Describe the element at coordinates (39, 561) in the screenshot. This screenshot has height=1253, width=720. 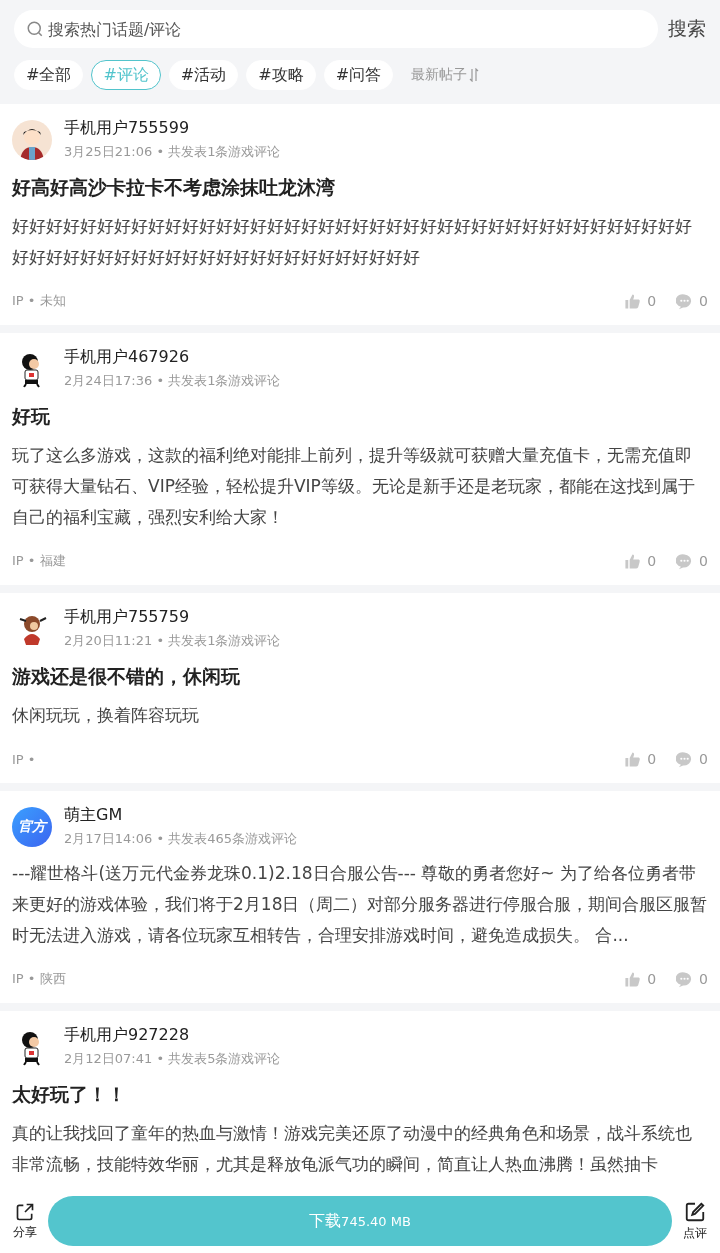
I see `ip-location: IP • 福建` at that location.